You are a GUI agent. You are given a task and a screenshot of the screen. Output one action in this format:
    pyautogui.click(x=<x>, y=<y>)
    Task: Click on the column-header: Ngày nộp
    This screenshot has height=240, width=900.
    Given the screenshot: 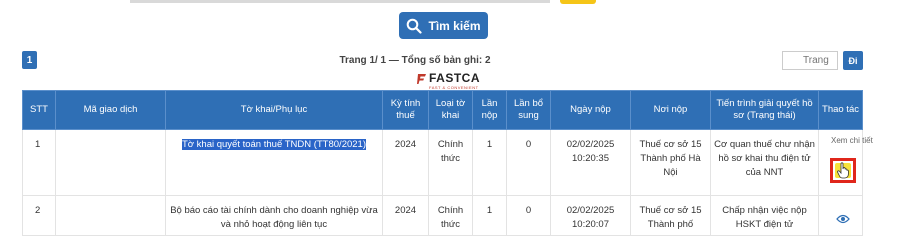 What is the action you would take?
    pyautogui.click(x=590, y=110)
    